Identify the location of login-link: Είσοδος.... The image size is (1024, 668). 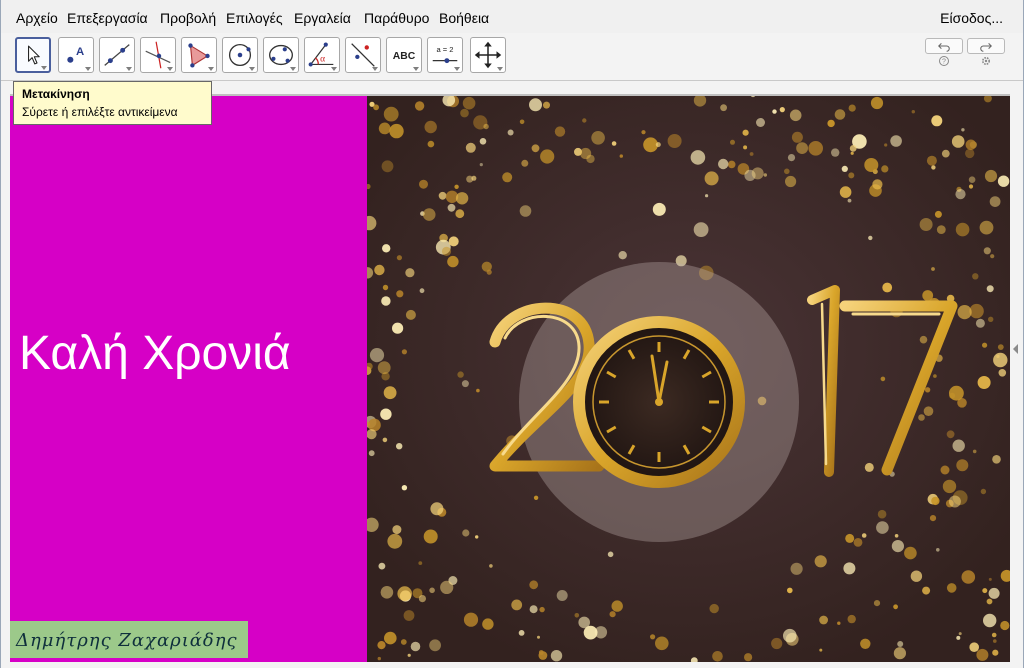
(971, 18).